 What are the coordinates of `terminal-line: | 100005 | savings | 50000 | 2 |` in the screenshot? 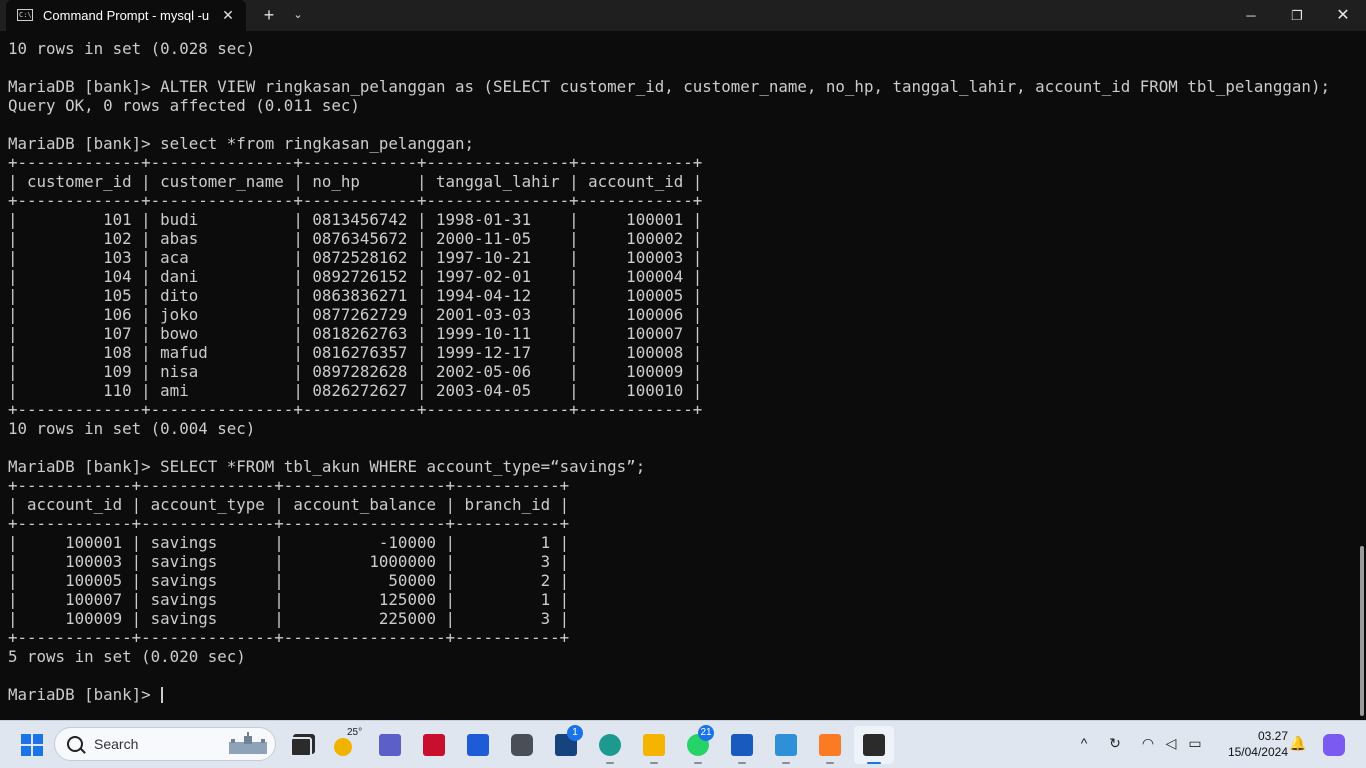 It's located at (289, 580).